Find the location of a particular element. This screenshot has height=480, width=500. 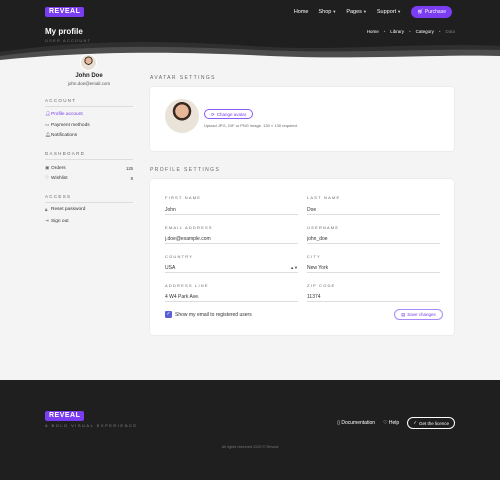

last-name-label: LAST NAME is located at coordinates (324, 197).